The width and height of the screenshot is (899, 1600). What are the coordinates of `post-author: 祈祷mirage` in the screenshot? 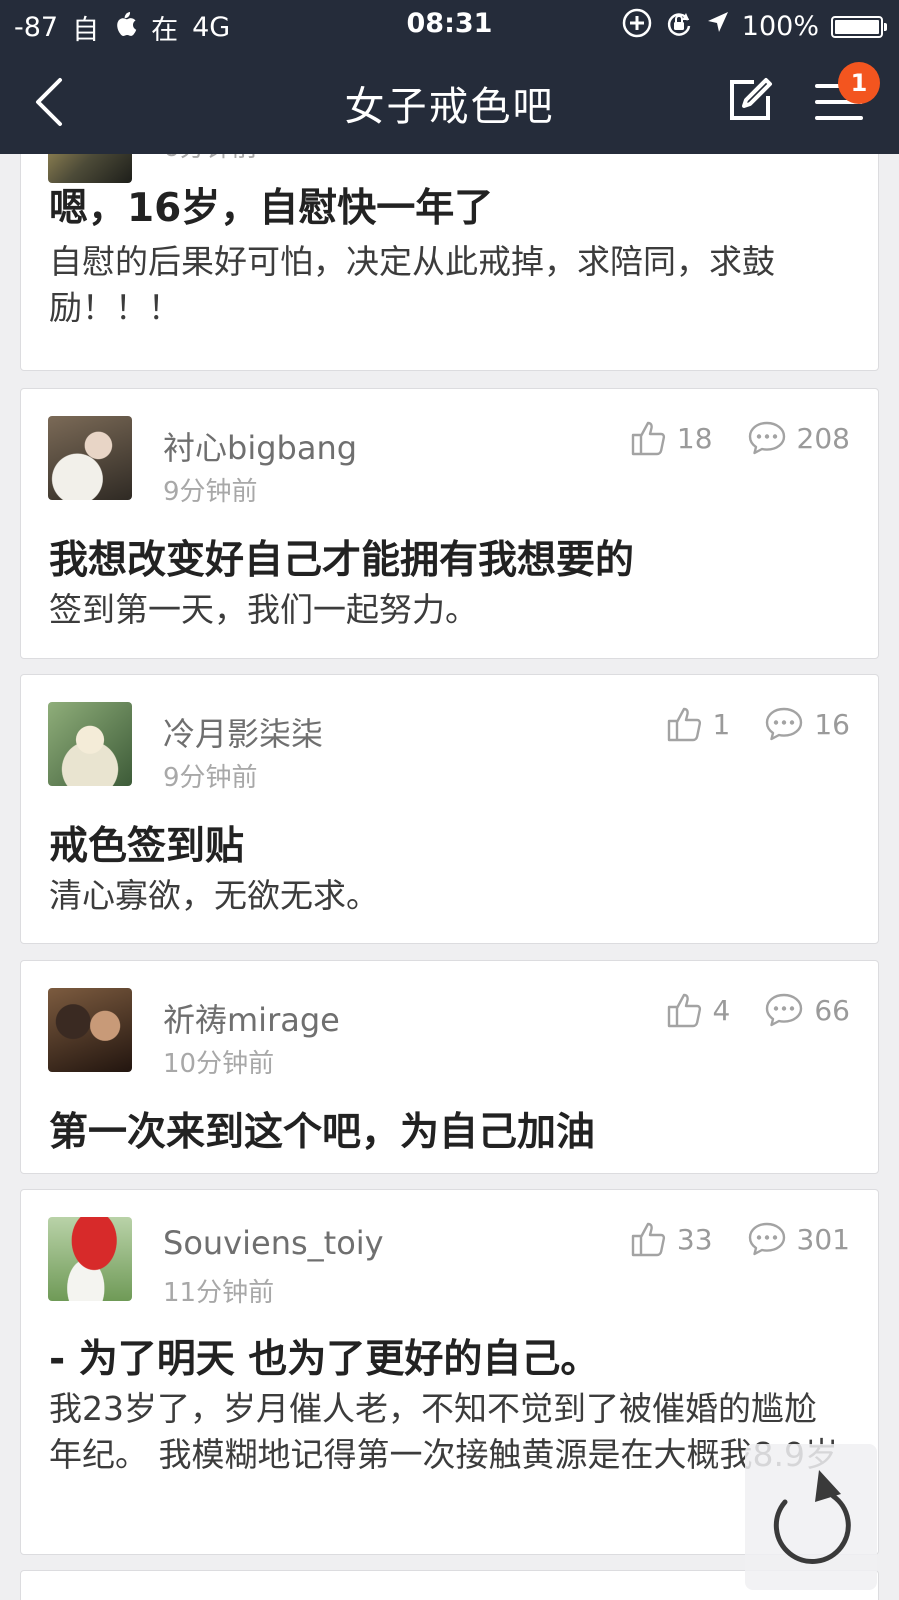 It's located at (251, 1018).